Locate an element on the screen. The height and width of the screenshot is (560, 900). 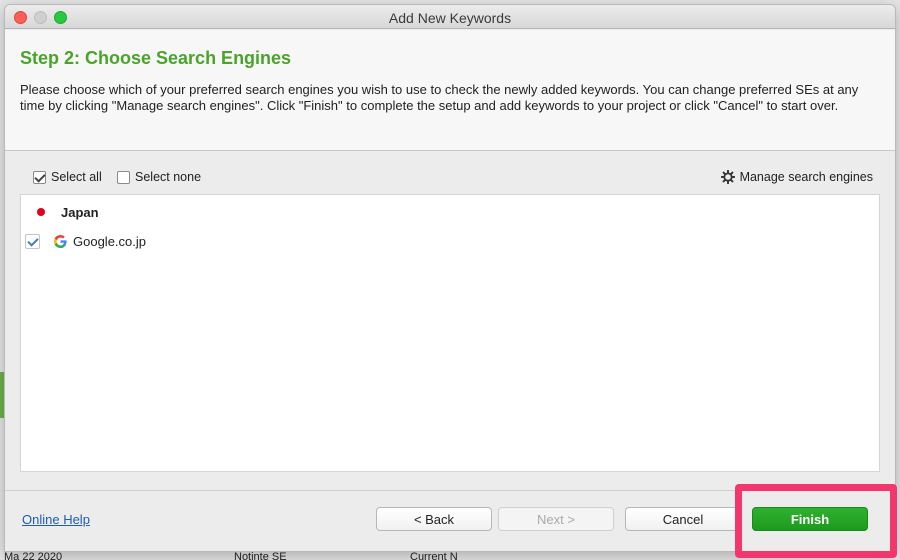
title-bar: Add New Keywords is located at coordinates (450, 17).